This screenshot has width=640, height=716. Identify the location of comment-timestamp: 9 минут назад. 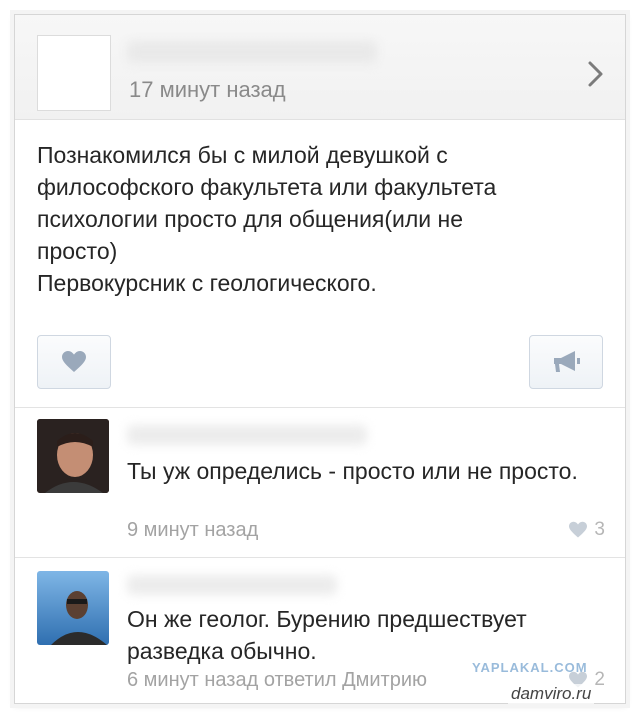
(193, 530).